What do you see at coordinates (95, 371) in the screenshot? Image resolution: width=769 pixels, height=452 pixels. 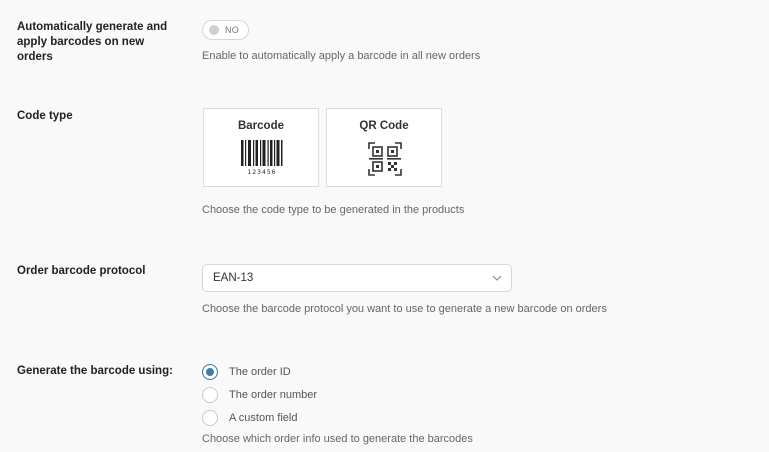 I see `generate-using-label: Generate the barcode using:` at bounding box center [95, 371].